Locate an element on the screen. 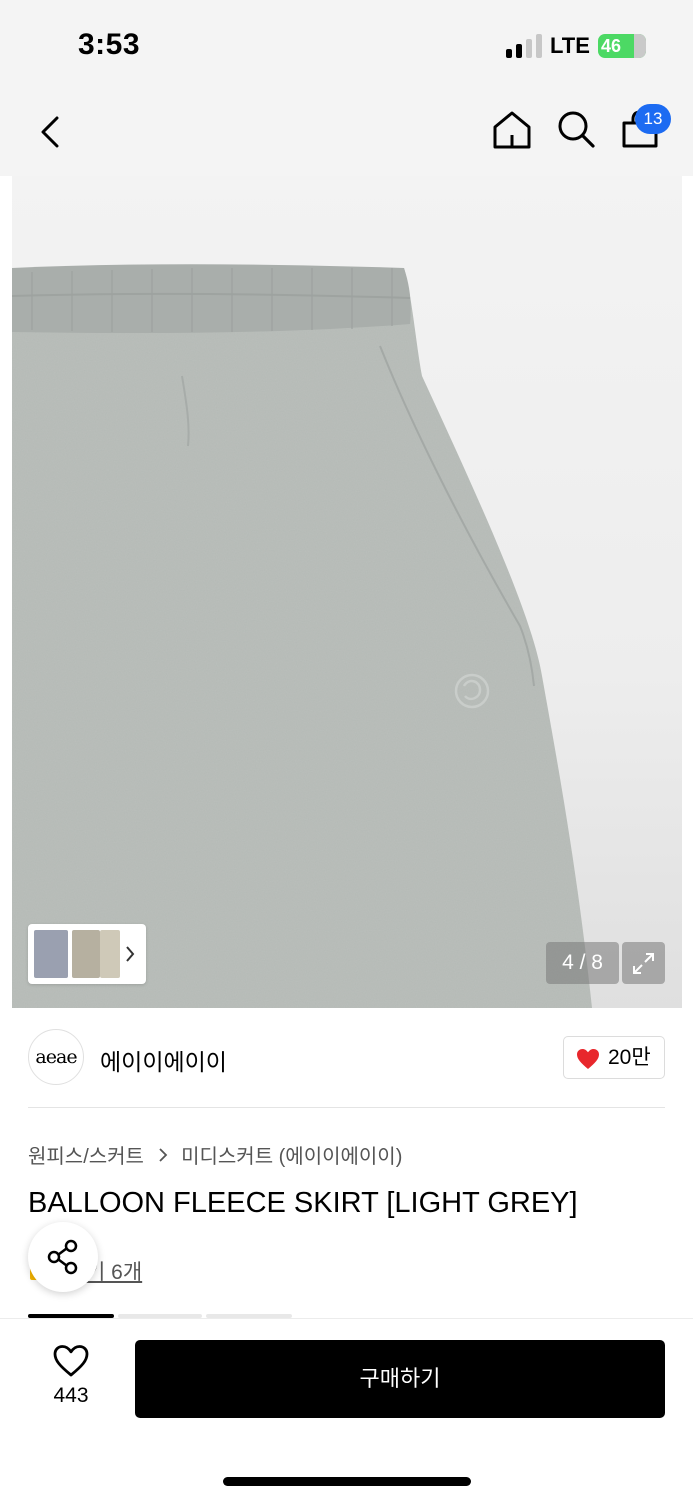 The width and height of the screenshot is (693, 1500). image-counter: 4 / 8 is located at coordinates (582, 963).